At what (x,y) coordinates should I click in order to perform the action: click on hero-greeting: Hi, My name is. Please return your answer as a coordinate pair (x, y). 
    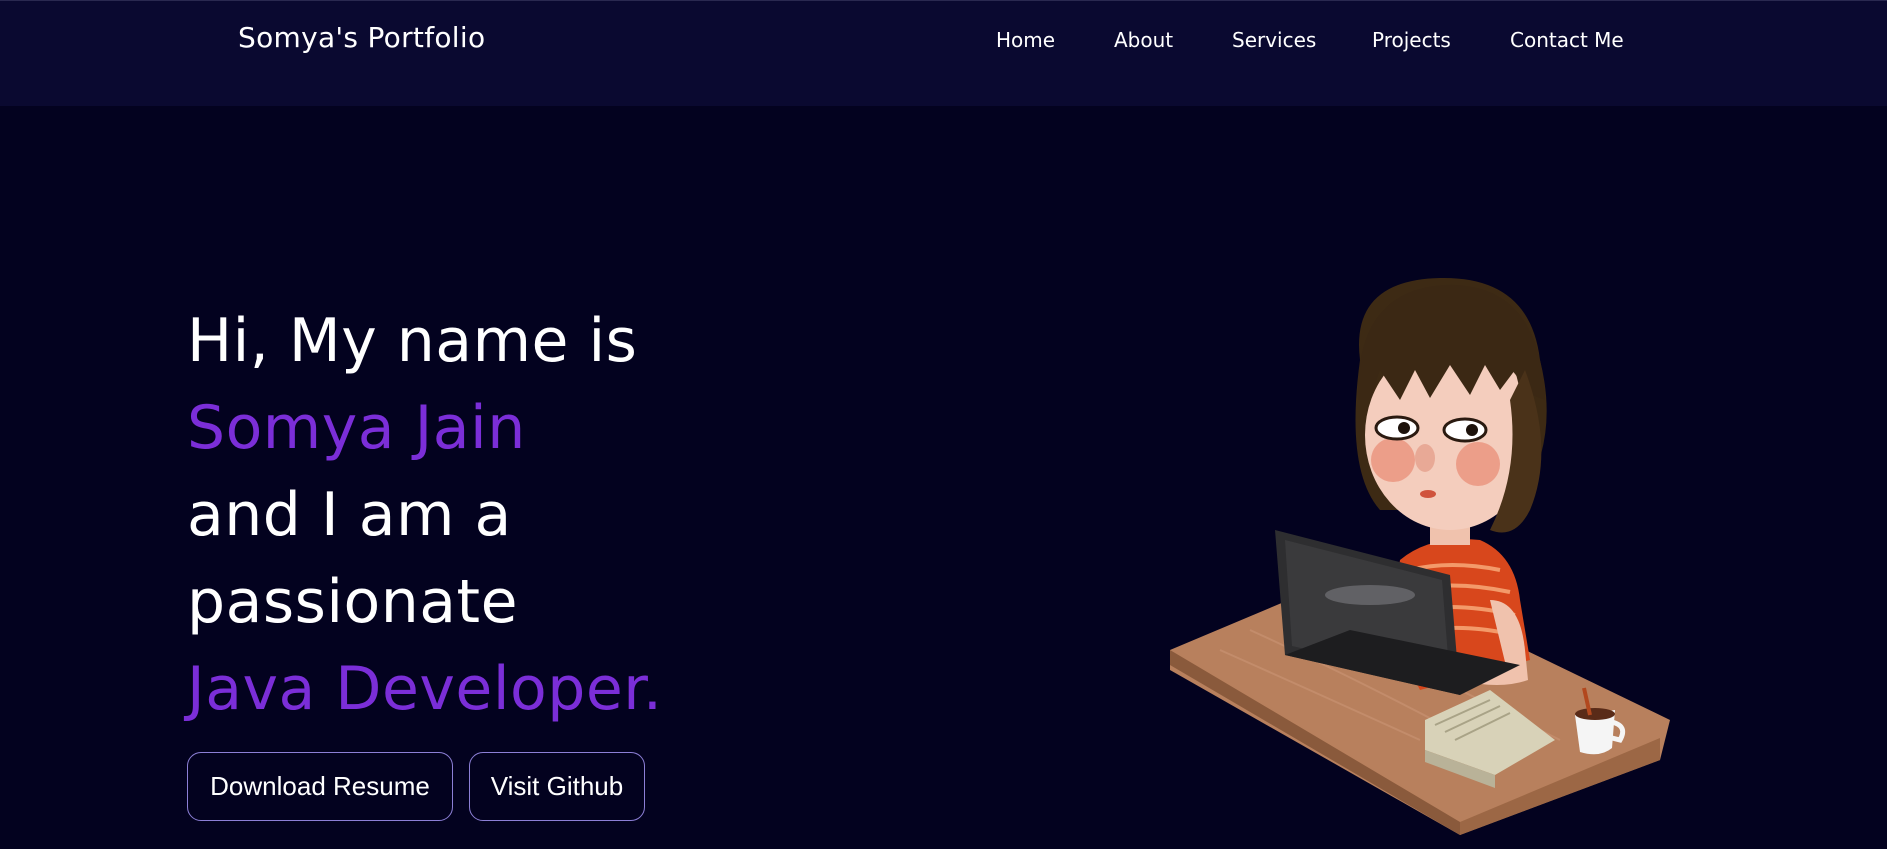
    Looking at the image, I should click on (412, 341).